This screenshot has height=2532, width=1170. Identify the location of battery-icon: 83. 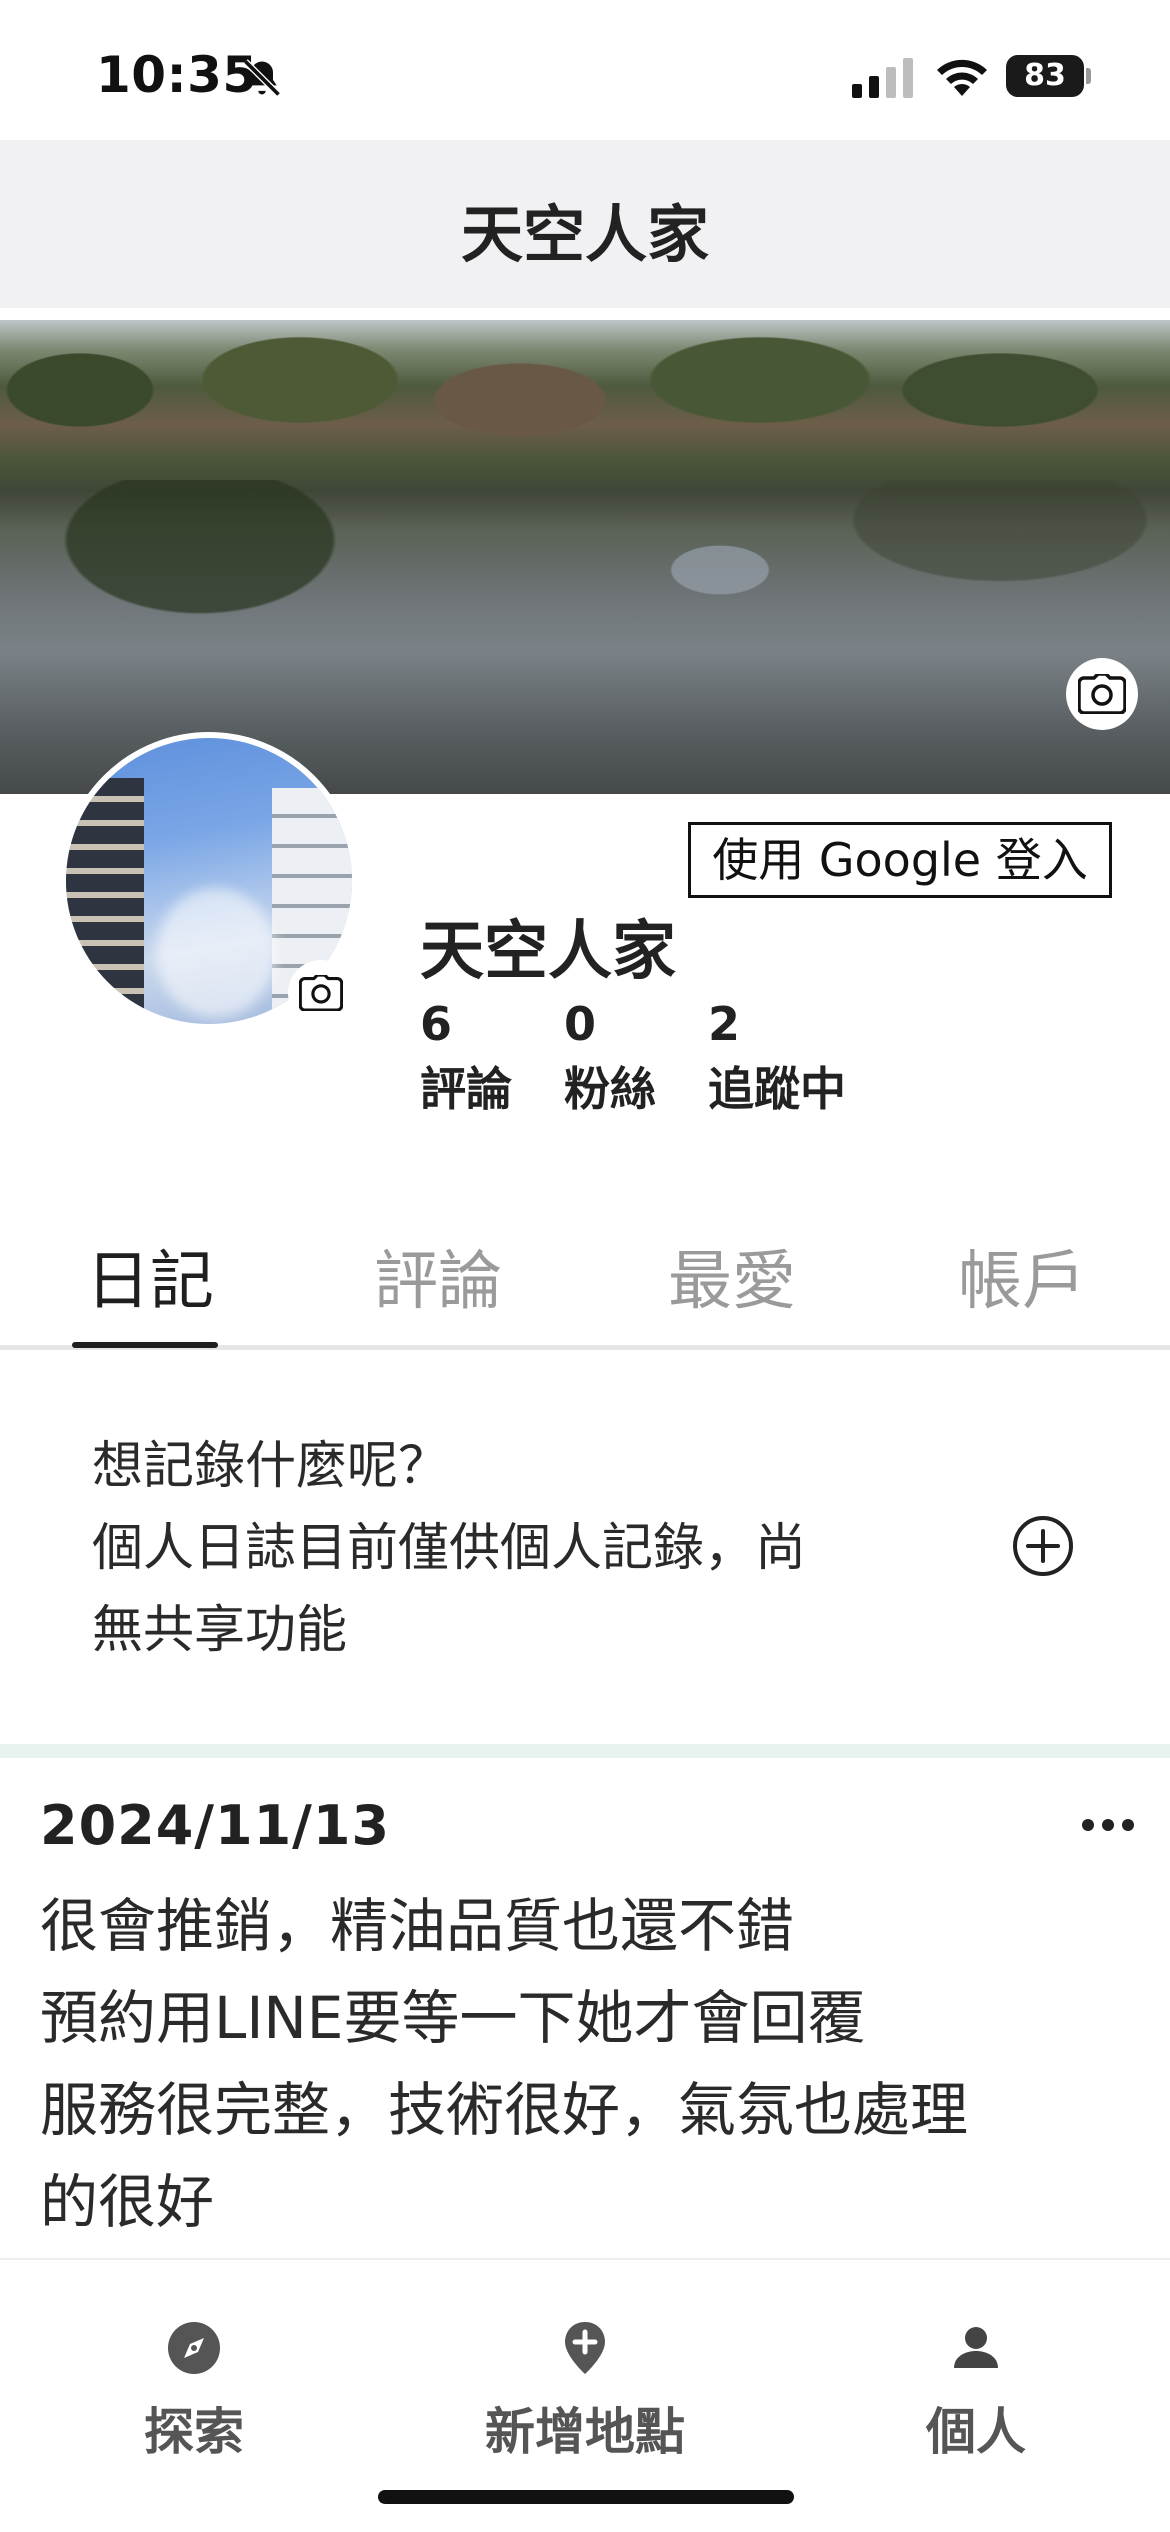
(1048, 76).